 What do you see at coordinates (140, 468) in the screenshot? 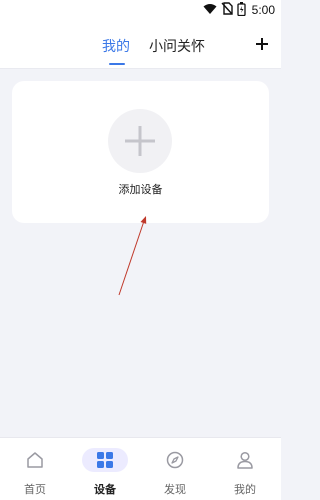
I see `bottom-nav: 首页 设备 发现 我的` at bounding box center [140, 468].